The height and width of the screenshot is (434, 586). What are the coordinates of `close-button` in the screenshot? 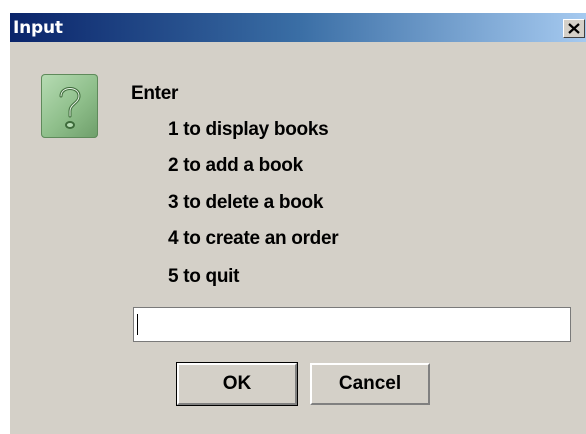 It's located at (574, 28).